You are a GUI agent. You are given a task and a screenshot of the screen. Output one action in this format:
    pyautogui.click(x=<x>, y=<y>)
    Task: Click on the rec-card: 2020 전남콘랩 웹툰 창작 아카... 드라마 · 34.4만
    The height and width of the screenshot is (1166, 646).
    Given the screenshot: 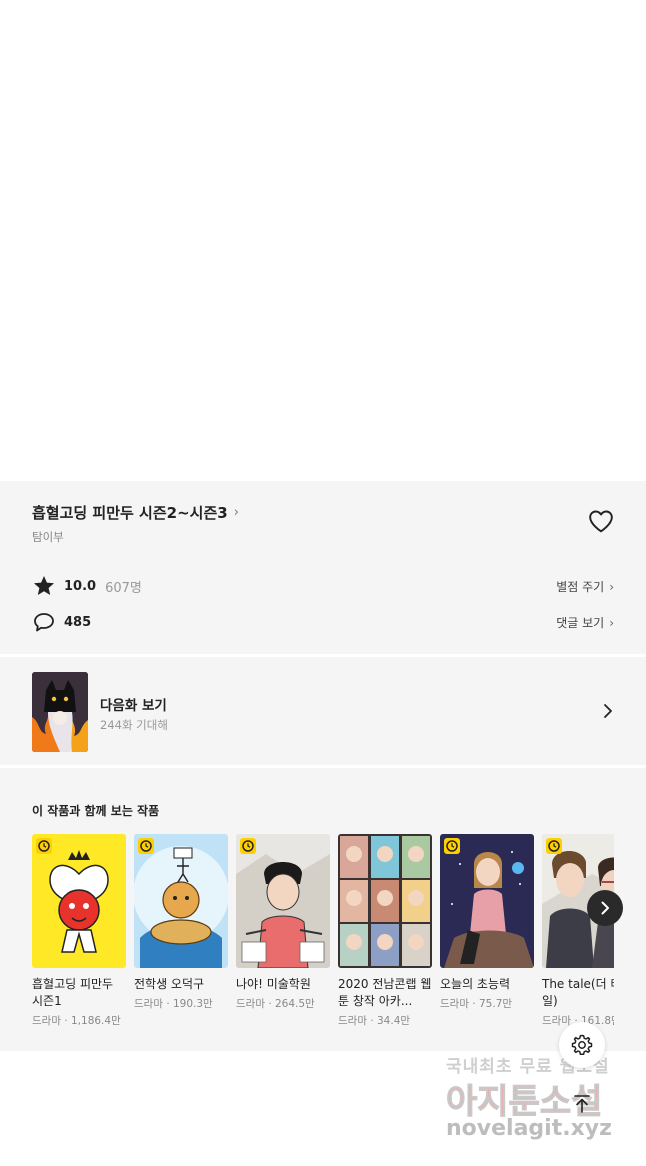 What is the action you would take?
    pyautogui.click(x=385, y=931)
    